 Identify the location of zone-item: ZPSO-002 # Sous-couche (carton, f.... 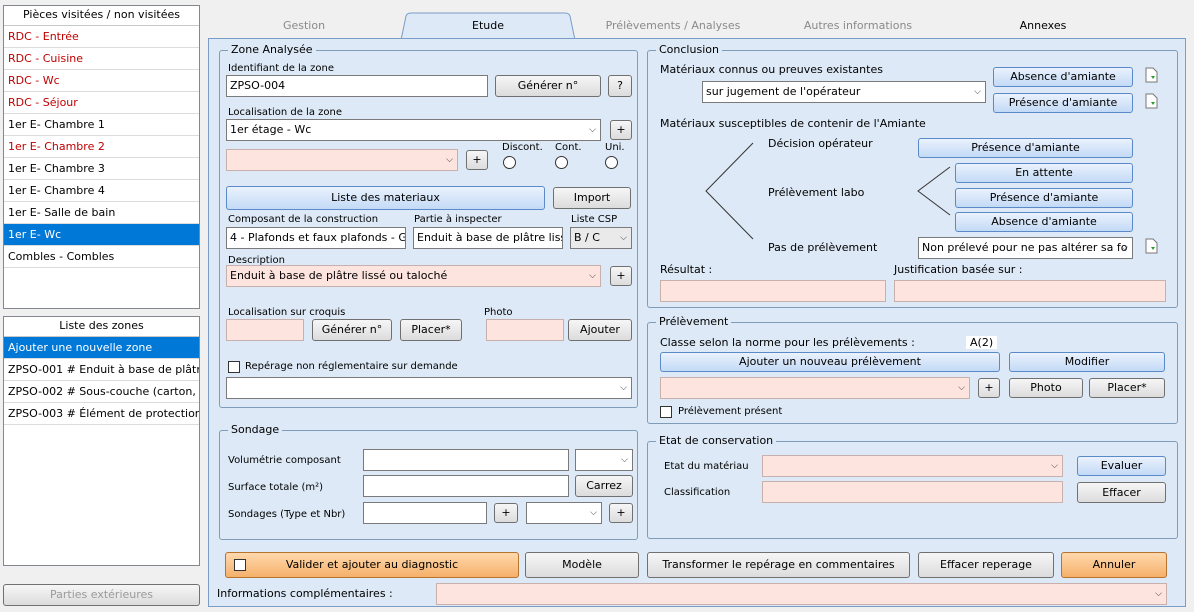
(101, 392).